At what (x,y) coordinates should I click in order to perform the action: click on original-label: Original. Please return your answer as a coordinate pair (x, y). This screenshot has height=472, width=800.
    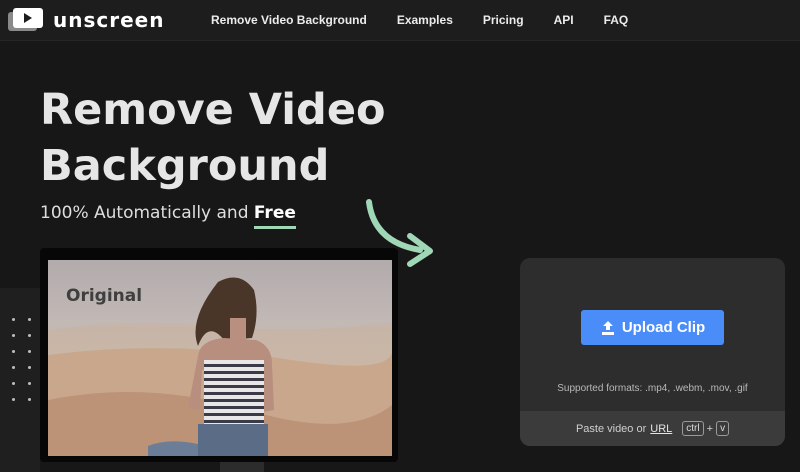
    Looking at the image, I should click on (104, 296).